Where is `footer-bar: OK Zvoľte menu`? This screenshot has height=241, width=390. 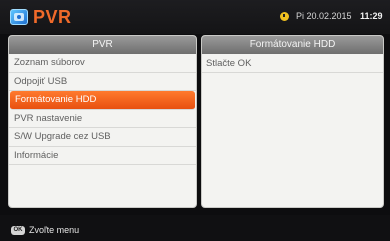
footer-bar: OK Zvoľte menu is located at coordinates (195, 228).